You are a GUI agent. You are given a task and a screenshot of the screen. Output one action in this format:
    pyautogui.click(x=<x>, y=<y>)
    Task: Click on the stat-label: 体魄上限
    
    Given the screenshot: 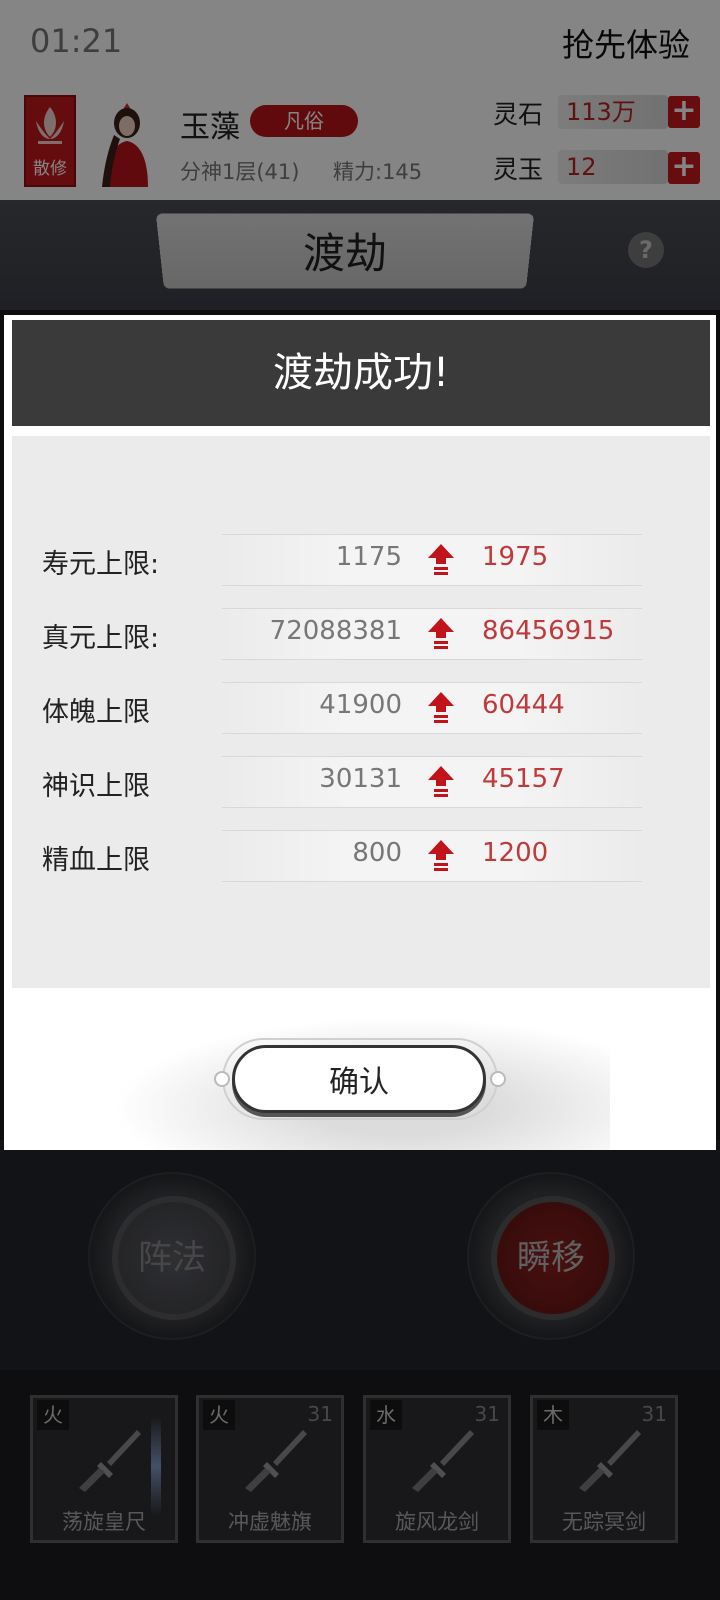 What is the action you would take?
    pyautogui.click(x=96, y=712)
    